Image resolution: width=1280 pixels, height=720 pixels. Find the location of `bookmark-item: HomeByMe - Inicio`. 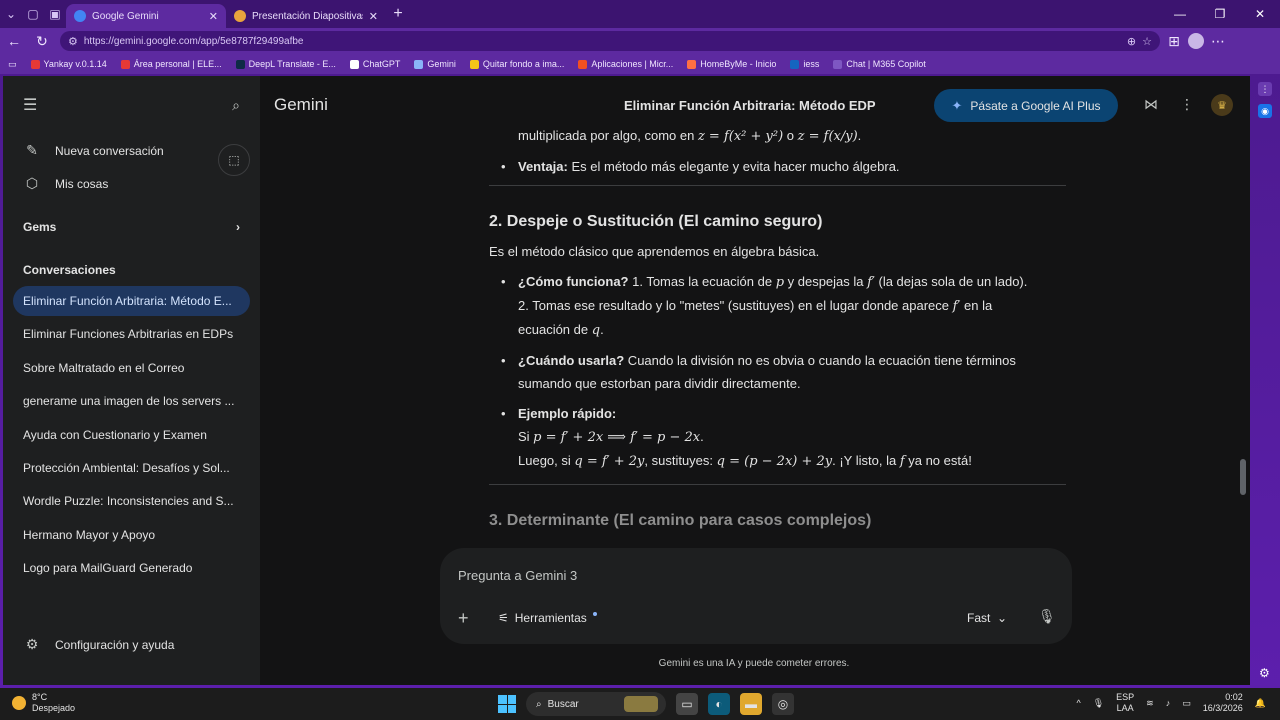

bookmark-item: HomeByMe - Inicio is located at coordinates (731, 64).